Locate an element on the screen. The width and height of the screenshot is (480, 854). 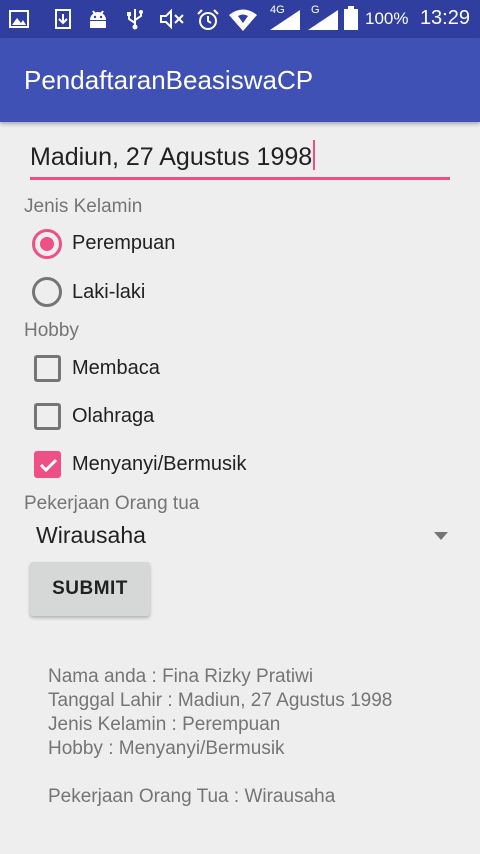
hobby-label: Hobby is located at coordinates (51, 330).